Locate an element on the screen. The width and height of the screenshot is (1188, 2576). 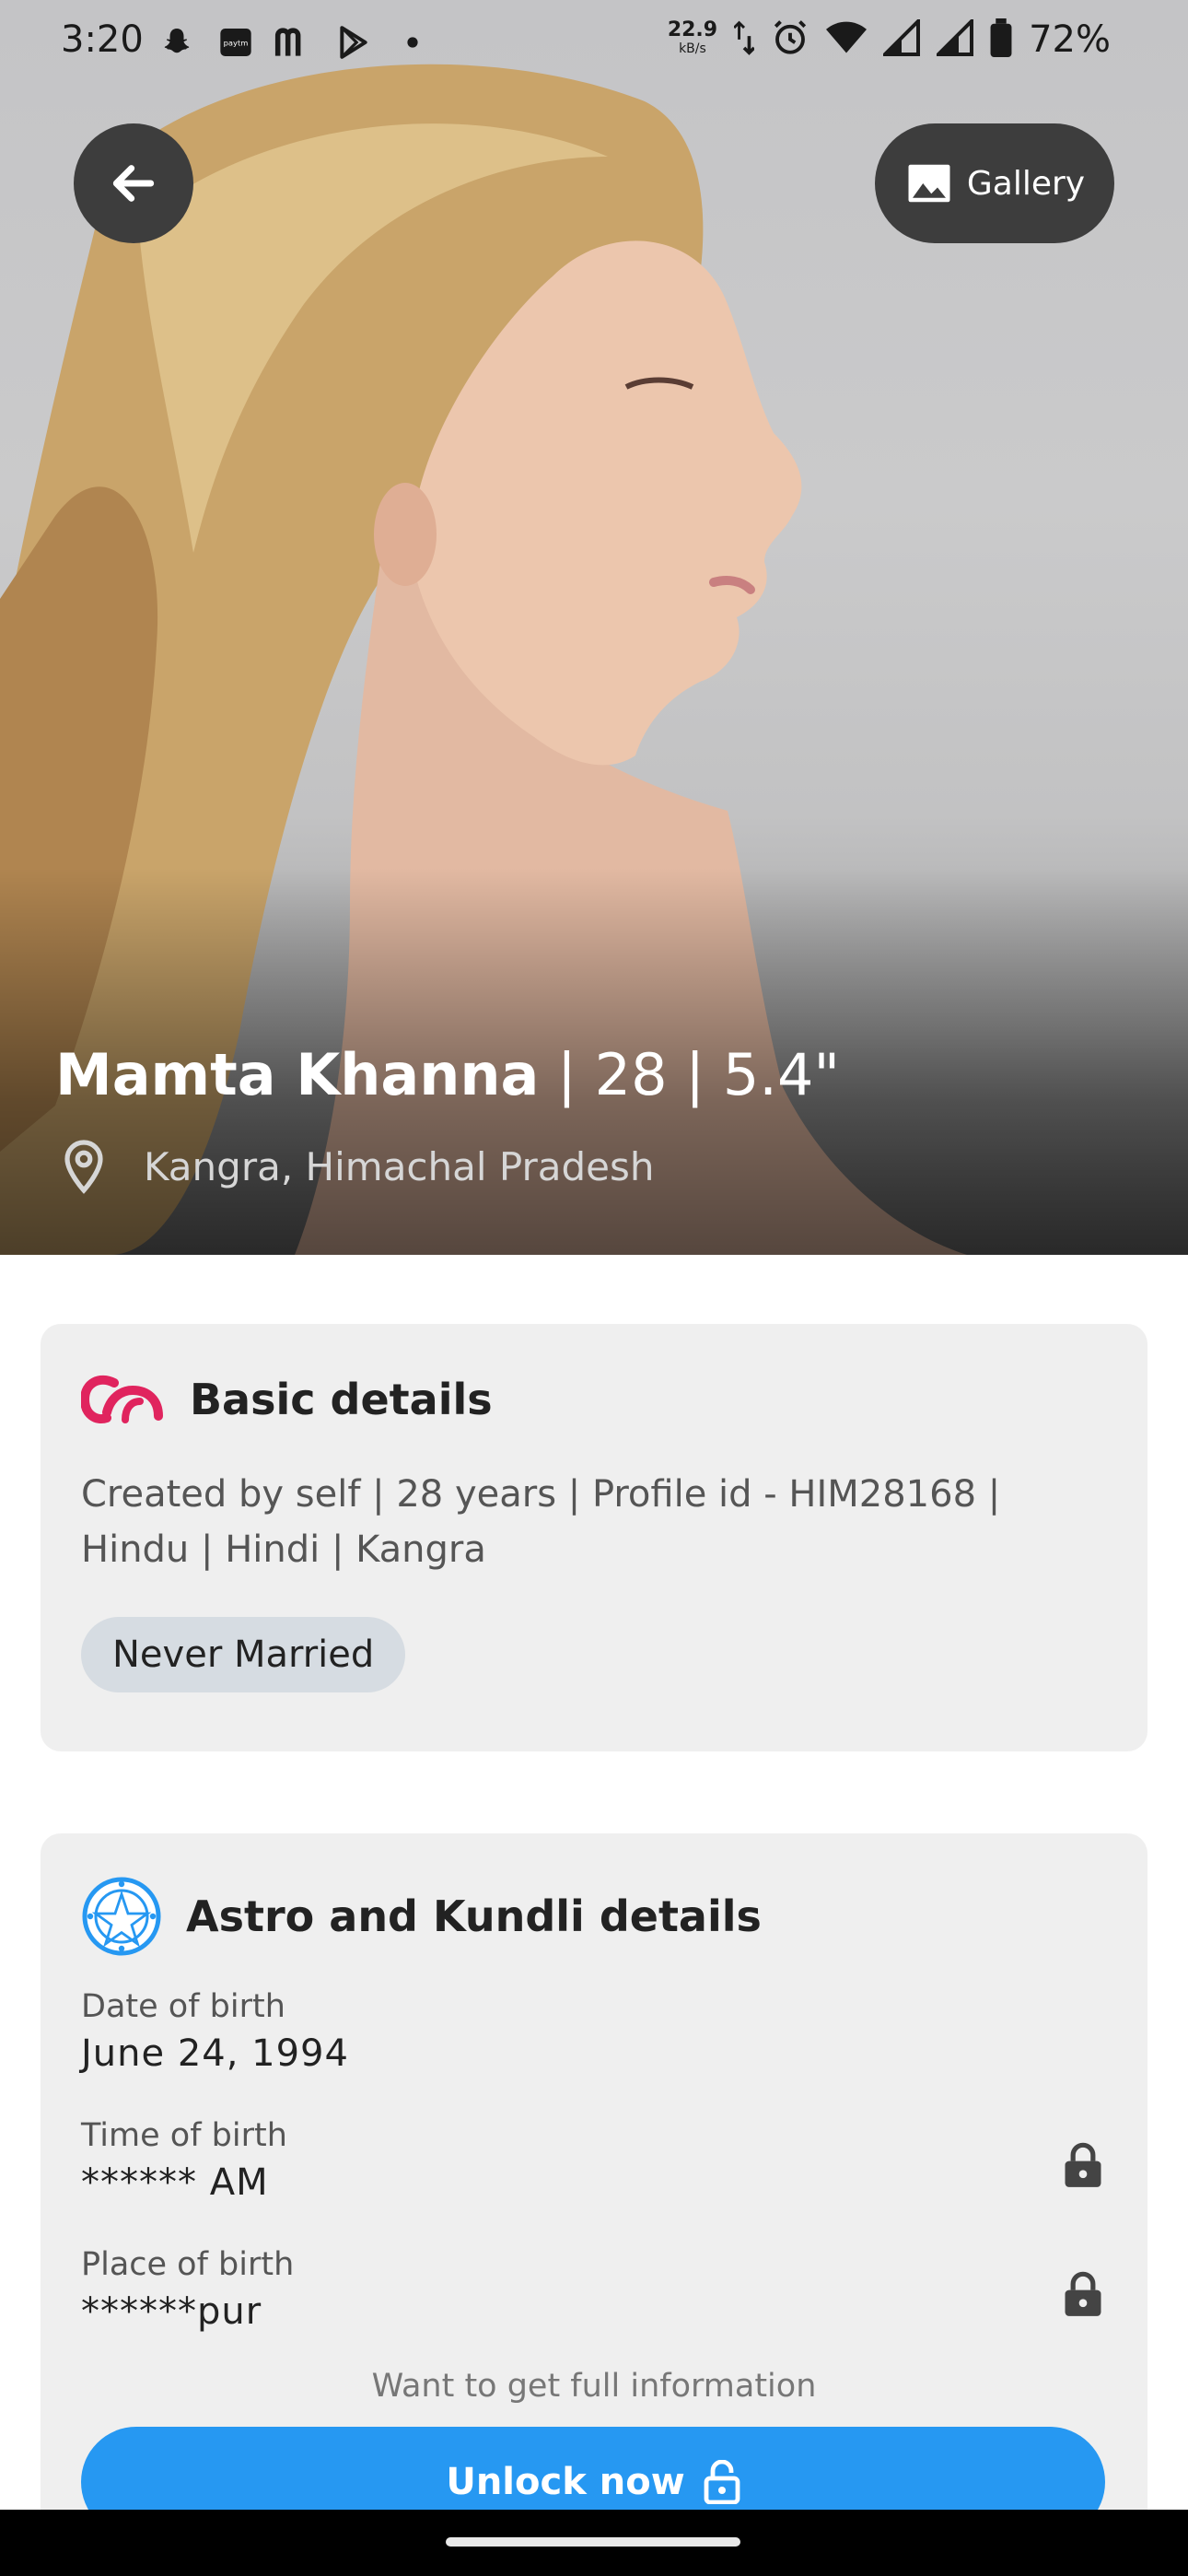
wifi-icon is located at coordinates (847, 39).